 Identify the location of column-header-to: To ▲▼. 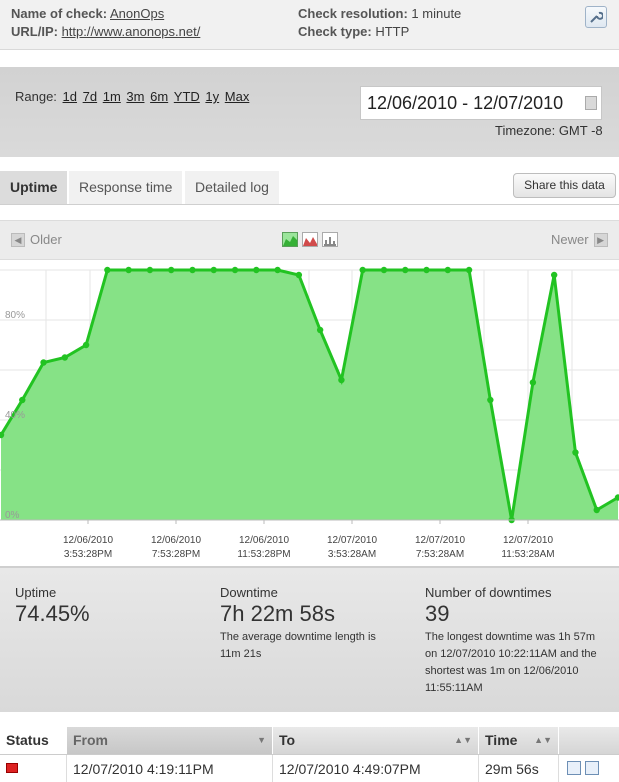
(375, 740).